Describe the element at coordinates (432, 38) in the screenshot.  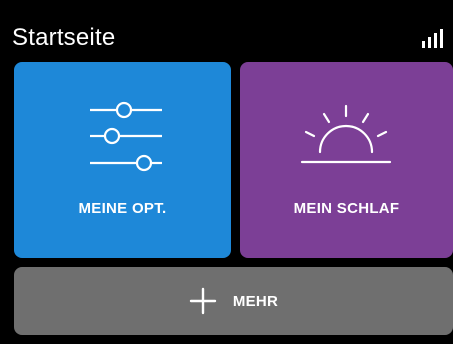
I see `signal-strength-icon` at that location.